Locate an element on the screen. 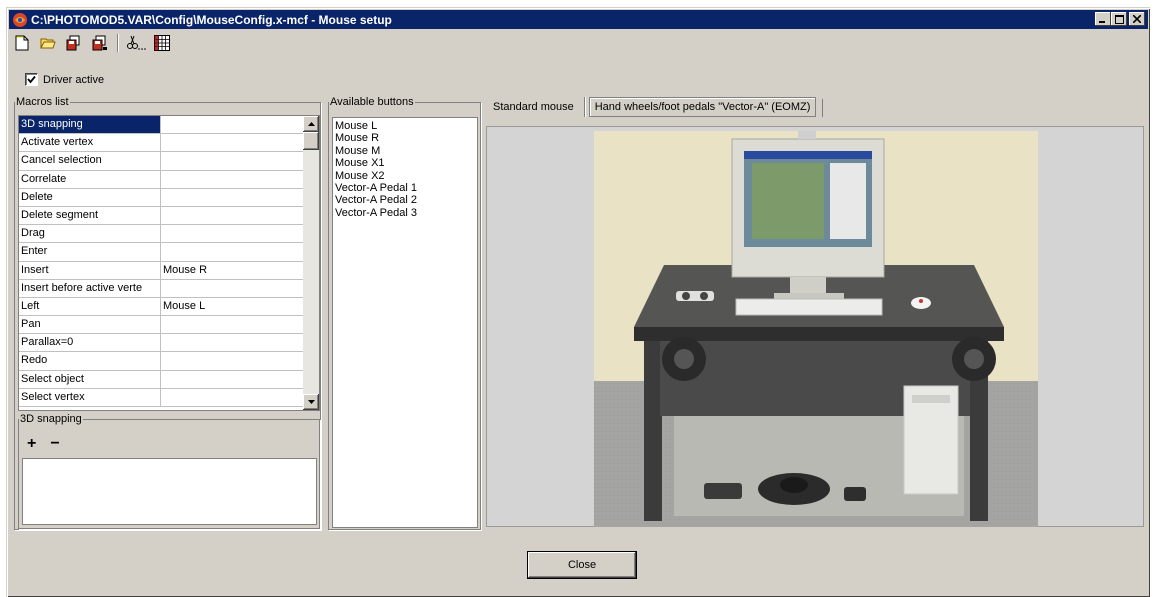 The height and width of the screenshot is (597, 1158). minimize-icon is located at coordinates (1102, 22).